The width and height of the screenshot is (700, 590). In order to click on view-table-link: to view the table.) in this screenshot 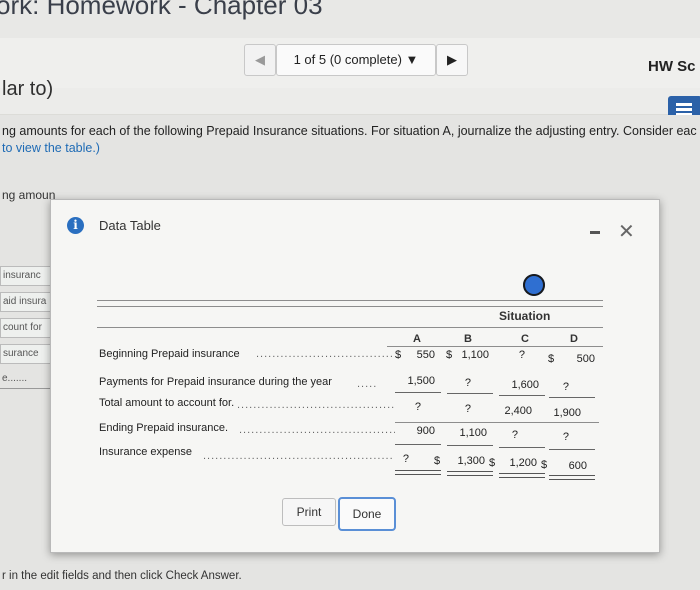, I will do `click(51, 148)`.